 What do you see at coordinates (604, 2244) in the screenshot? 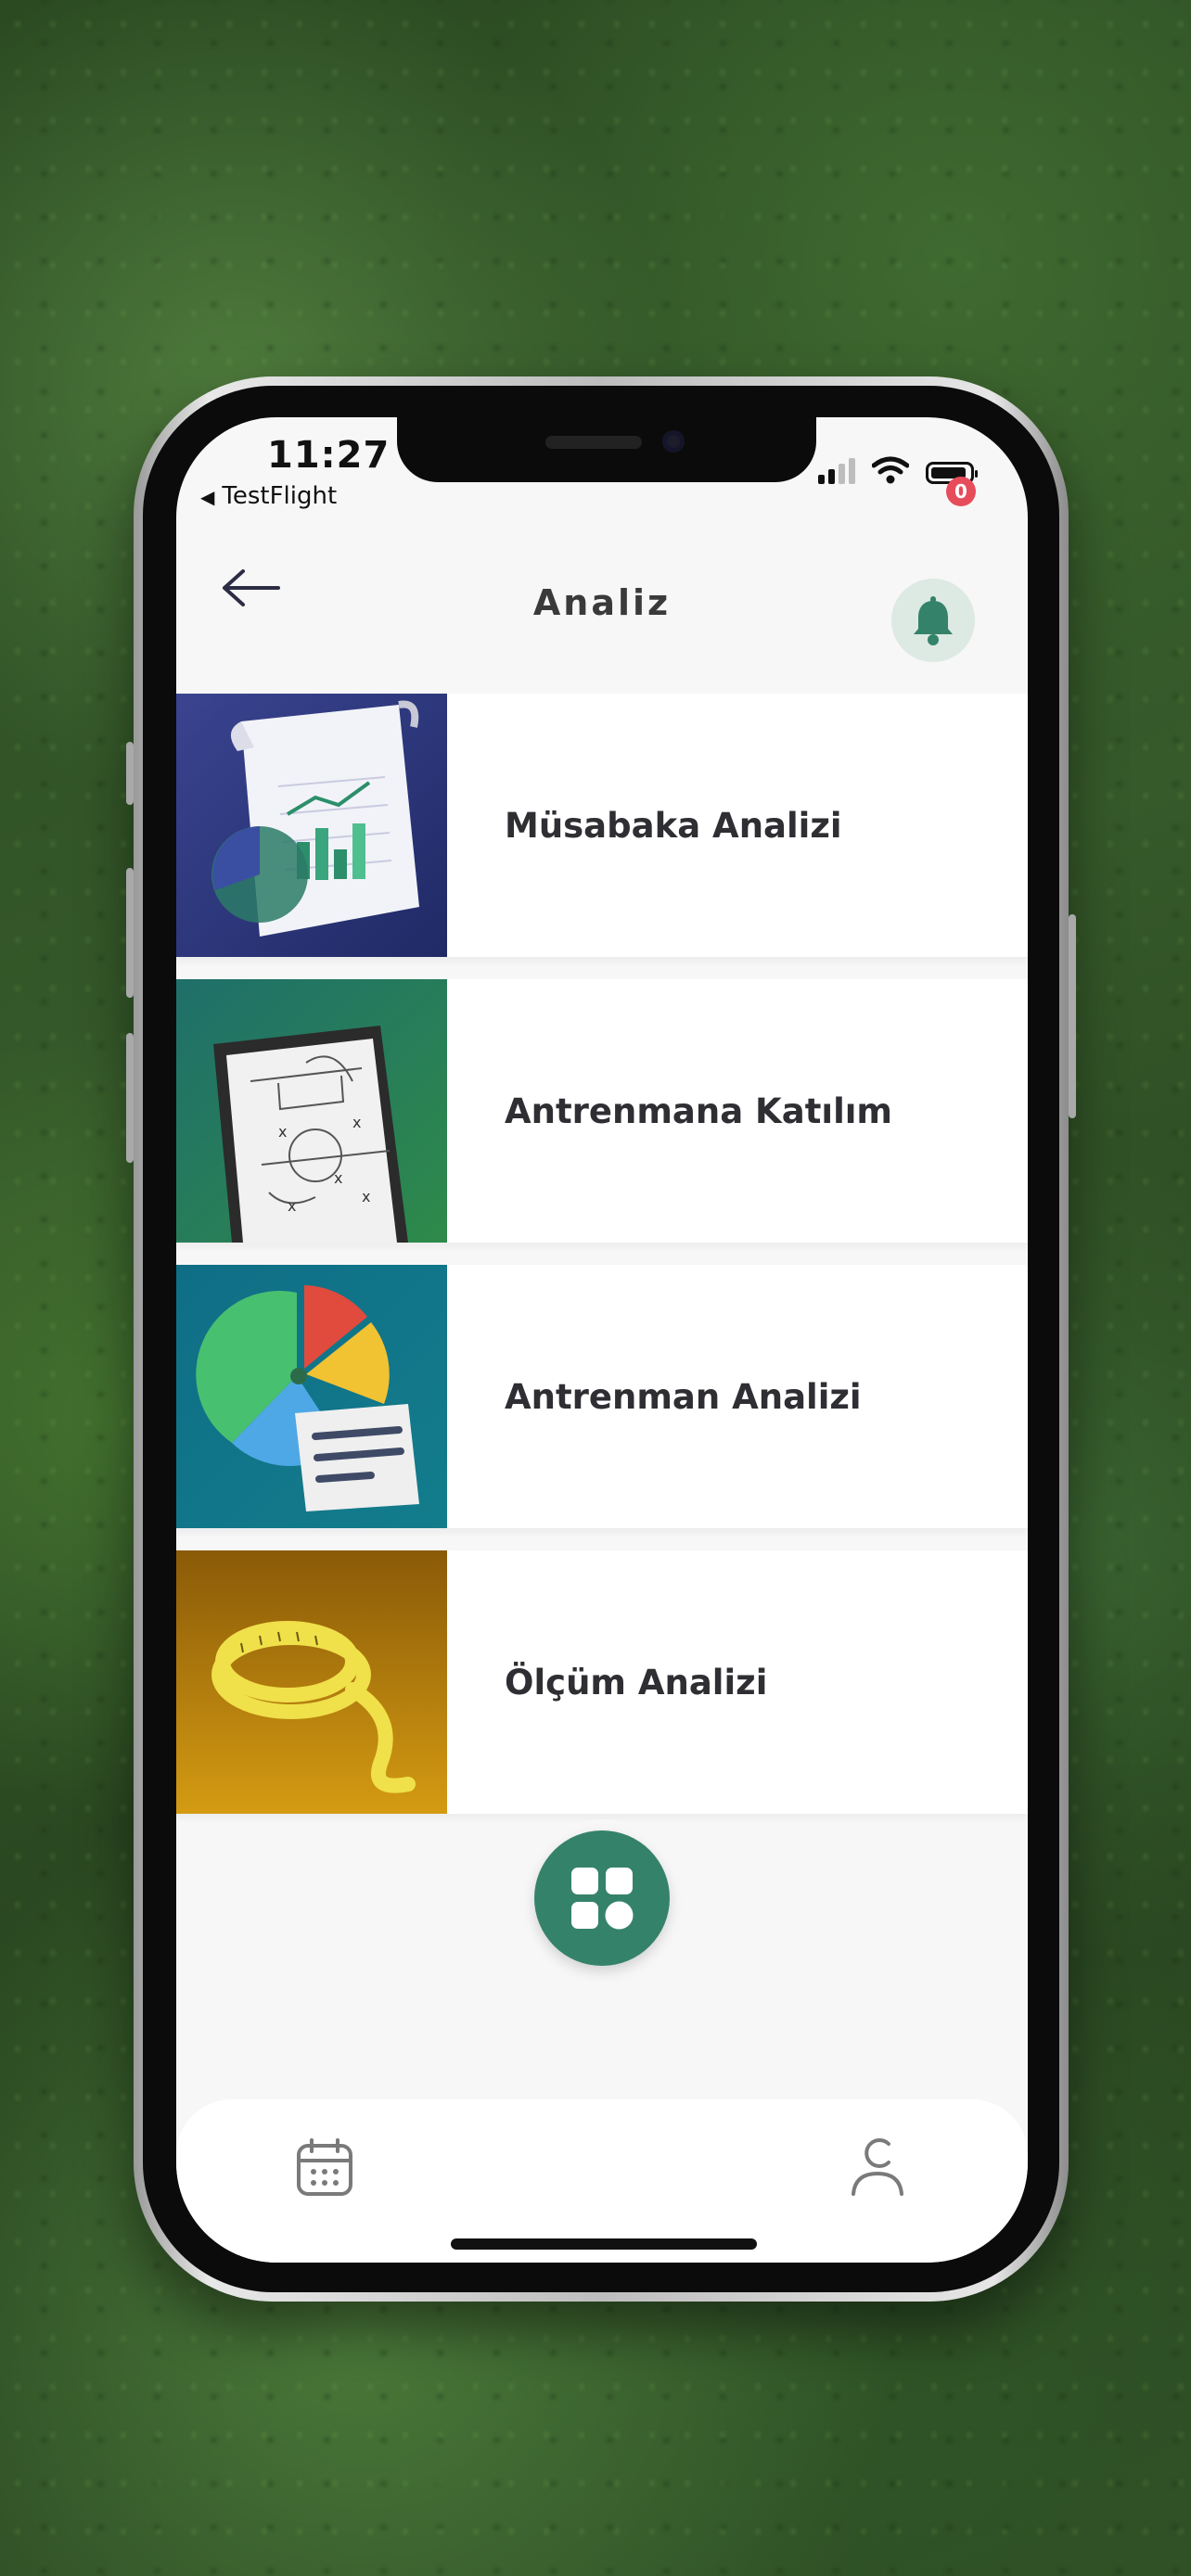
I see `home-indicator` at bounding box center [604, 2244].